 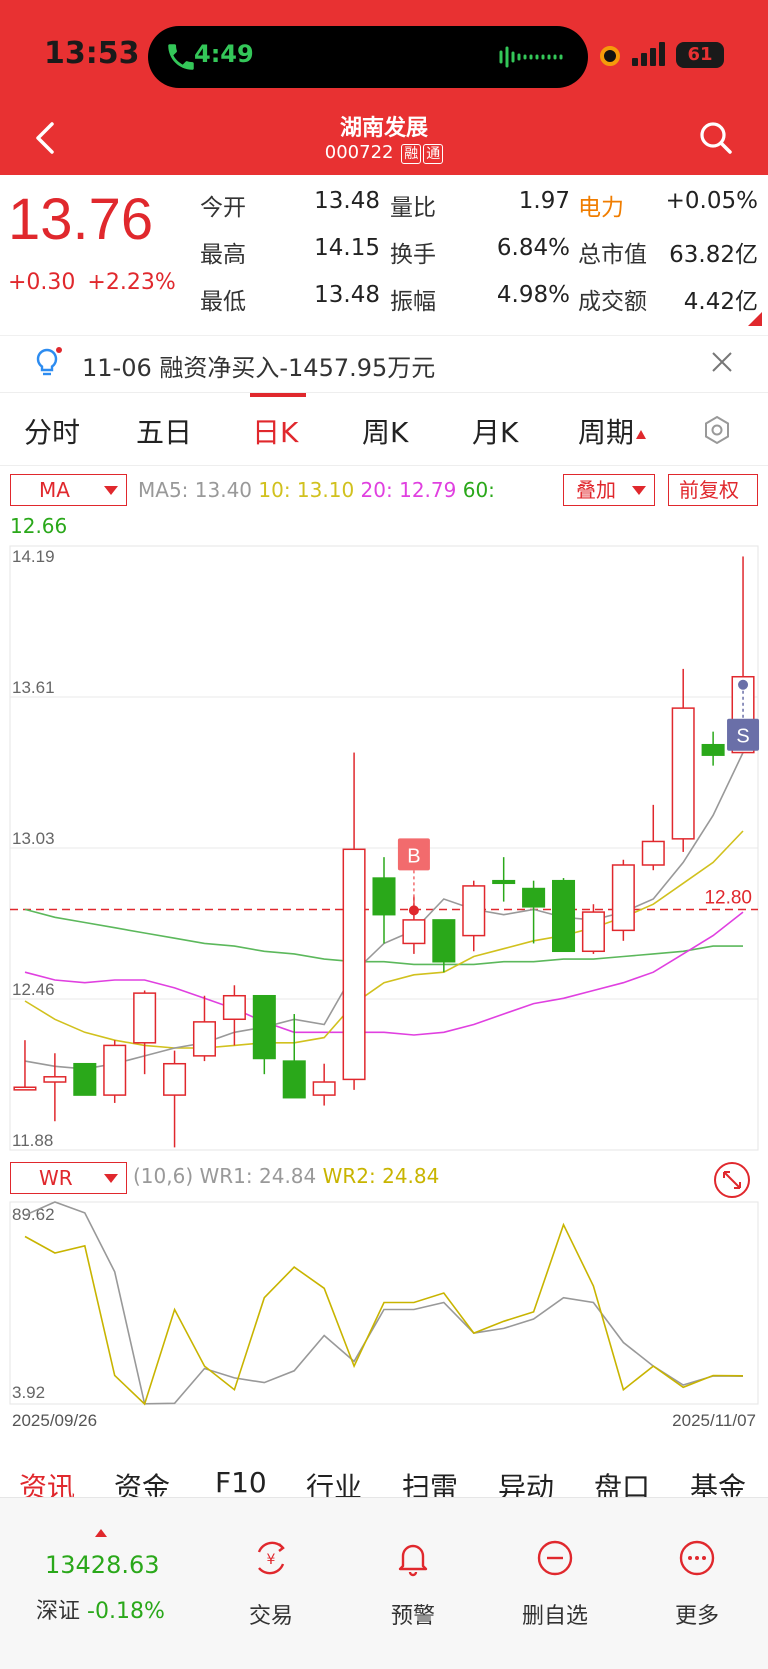 I want to click on ma10-label: 10: 13.10, so click(x=306, y=490).